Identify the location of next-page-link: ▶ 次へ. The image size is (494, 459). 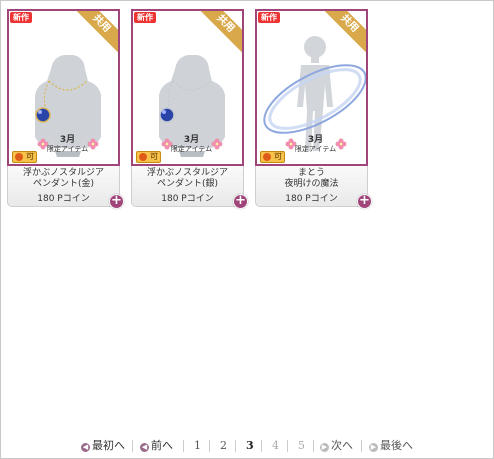
(336, 446).